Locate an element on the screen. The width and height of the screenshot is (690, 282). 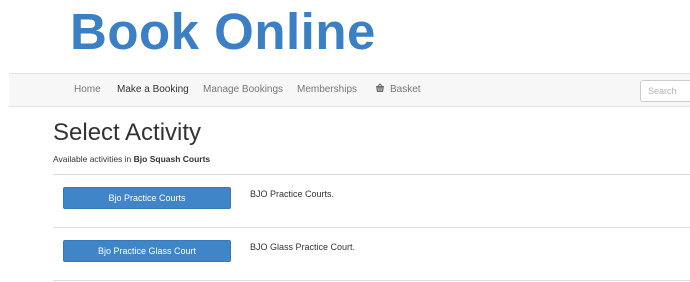
nav-basket-link: Basket is located at coordinates (398, 90).